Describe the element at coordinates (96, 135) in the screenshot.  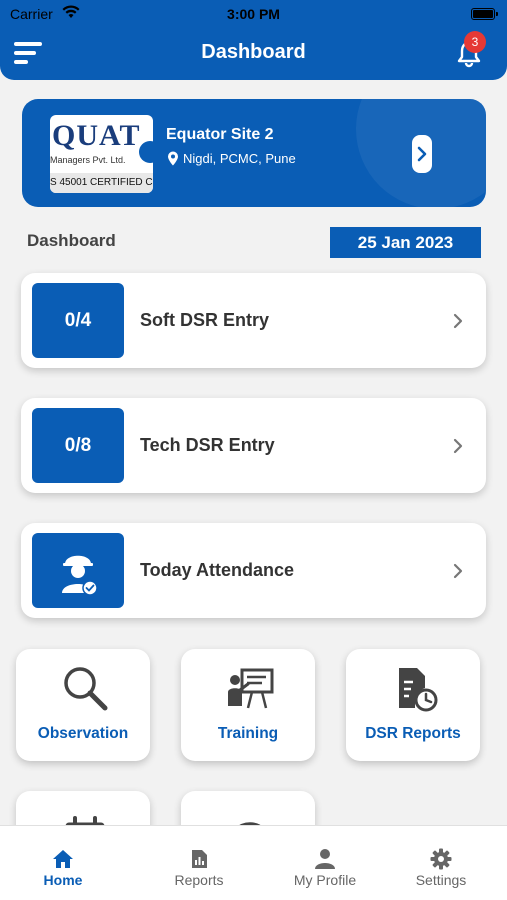
I see `logo-text: QUAT` at that location.